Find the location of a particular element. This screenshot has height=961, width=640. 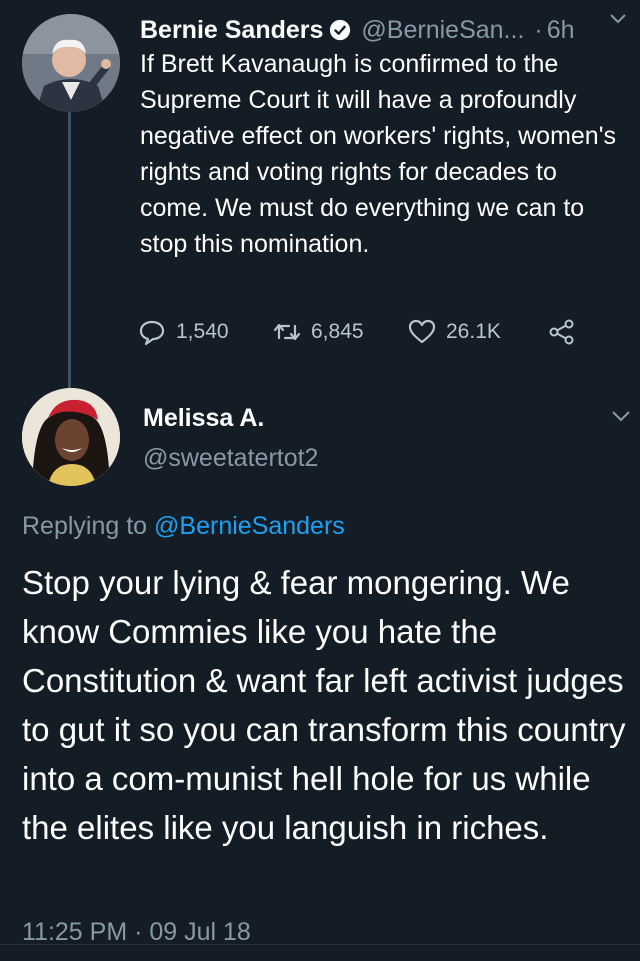

retweet-button: 6,845 is located at coordinates (340, 332).